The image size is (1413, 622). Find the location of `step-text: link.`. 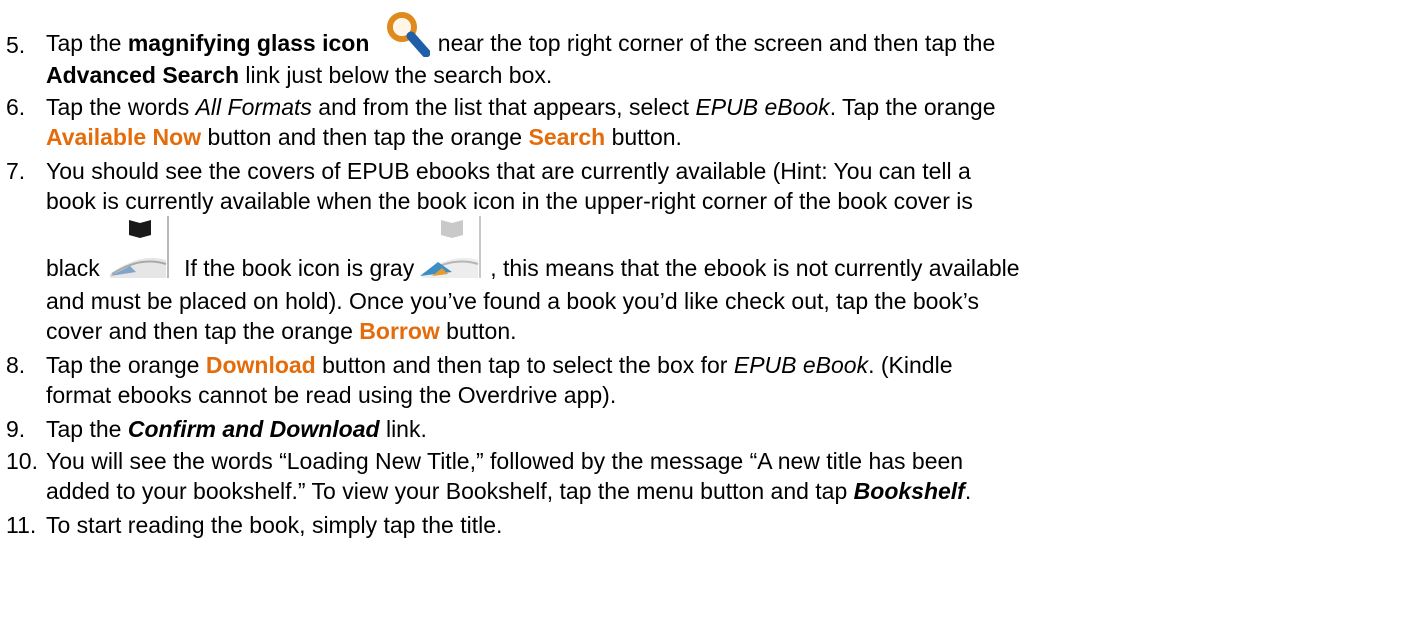

step-text: link. is located at coordinates (403, 429).